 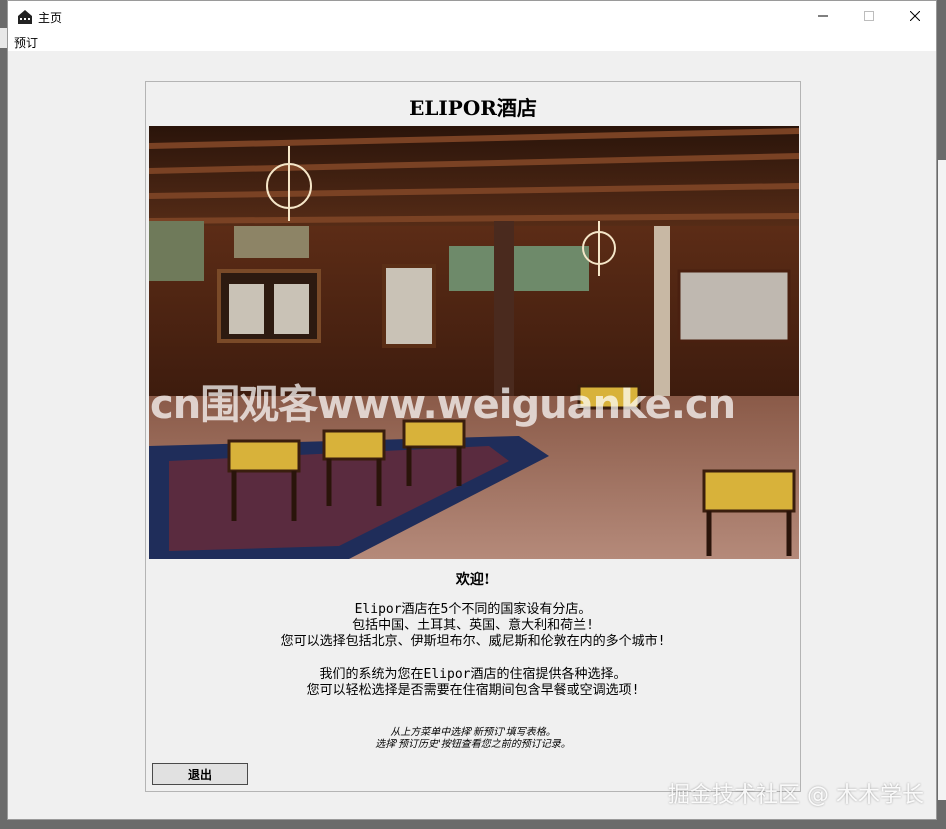 I want to click on minimize-button, so click(x=823, y=16).